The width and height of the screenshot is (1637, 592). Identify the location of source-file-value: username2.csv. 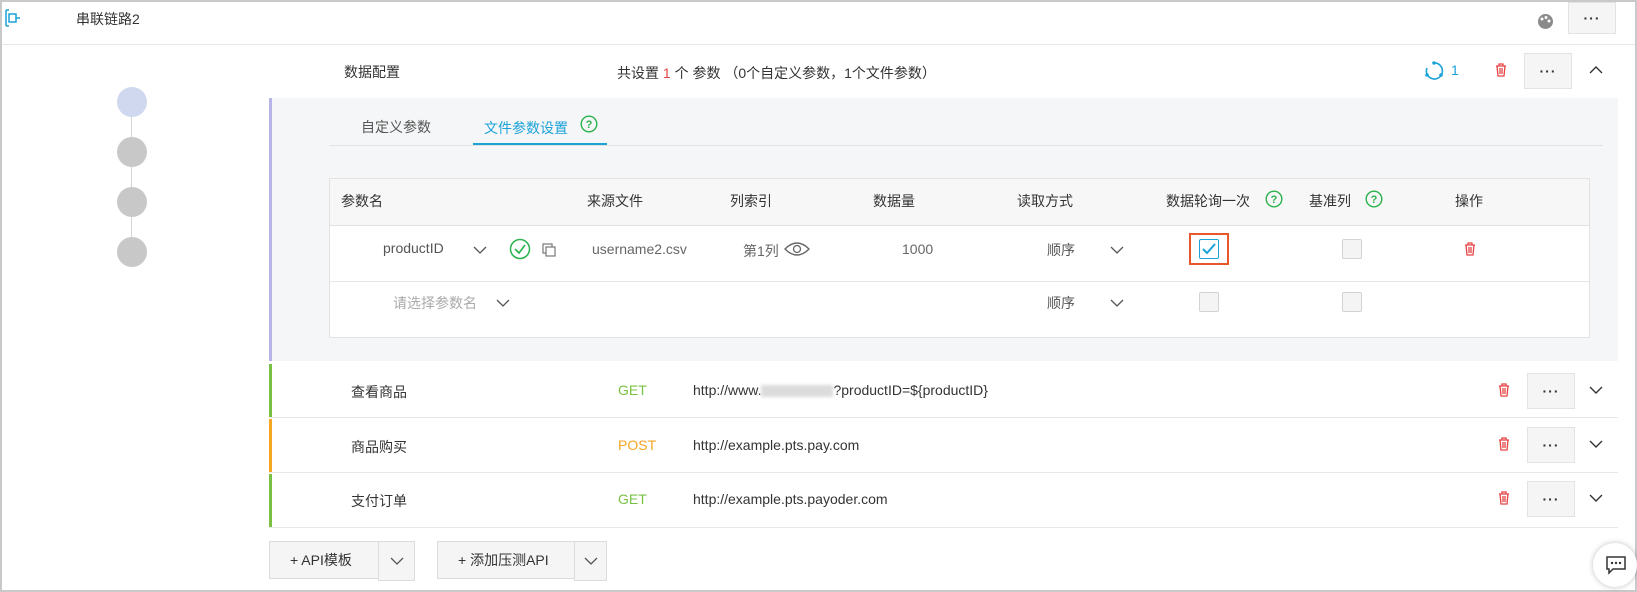
(639, 249).